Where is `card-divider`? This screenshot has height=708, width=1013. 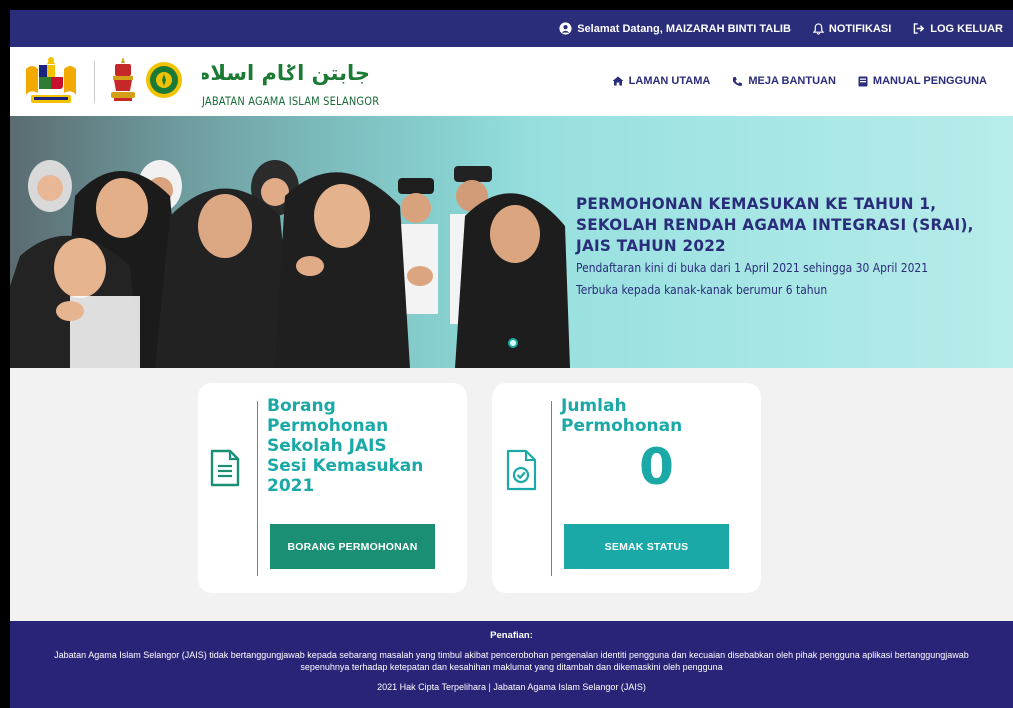
card-divider is located at coordinates (257, 488).